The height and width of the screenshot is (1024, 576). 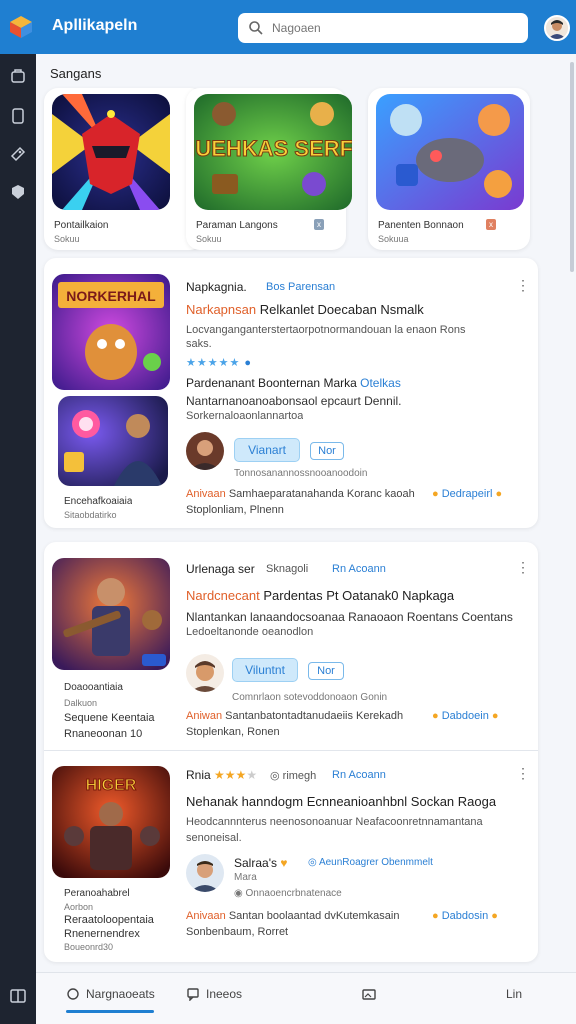 What do you see at coordinates (216, 287) in the screenshot?
I see `post-author: Napkagnia.` at bounding box center [216, 287].